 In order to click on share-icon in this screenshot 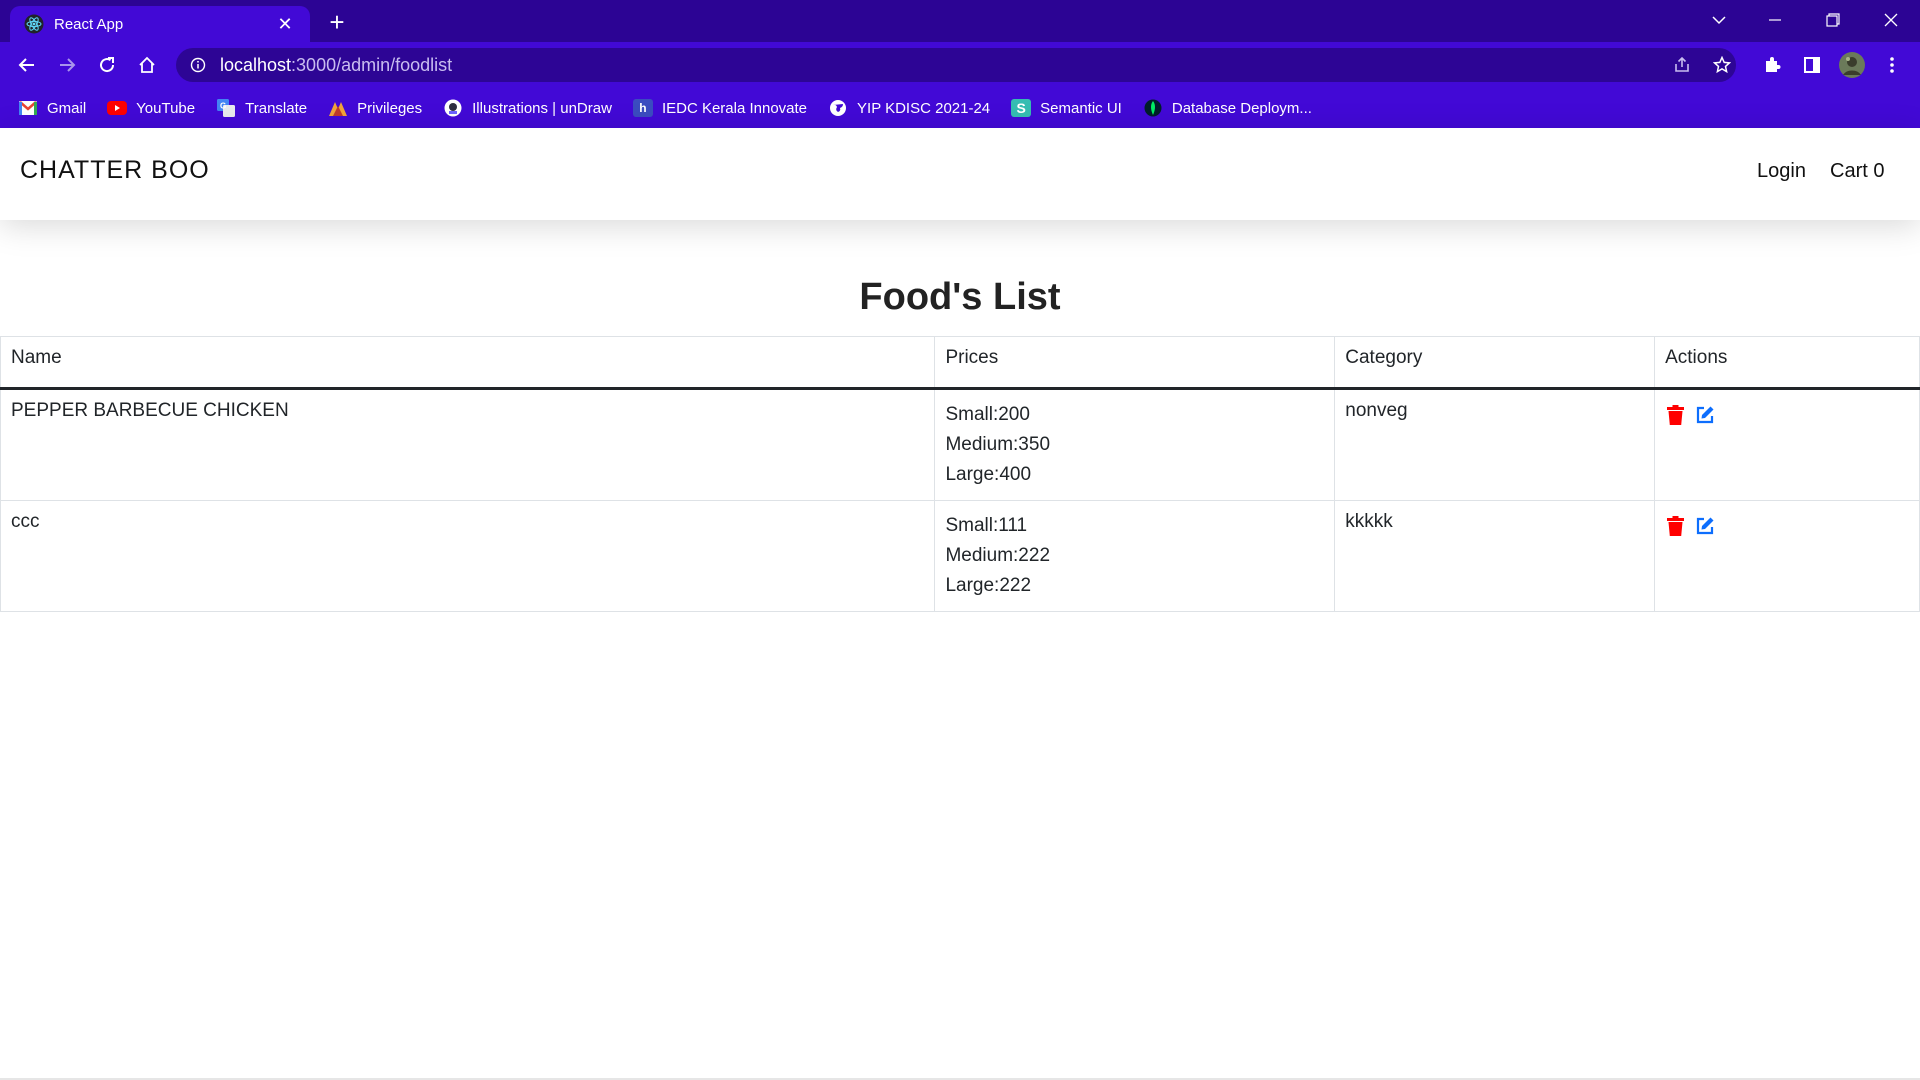, I will do `click(1682, 65)`.